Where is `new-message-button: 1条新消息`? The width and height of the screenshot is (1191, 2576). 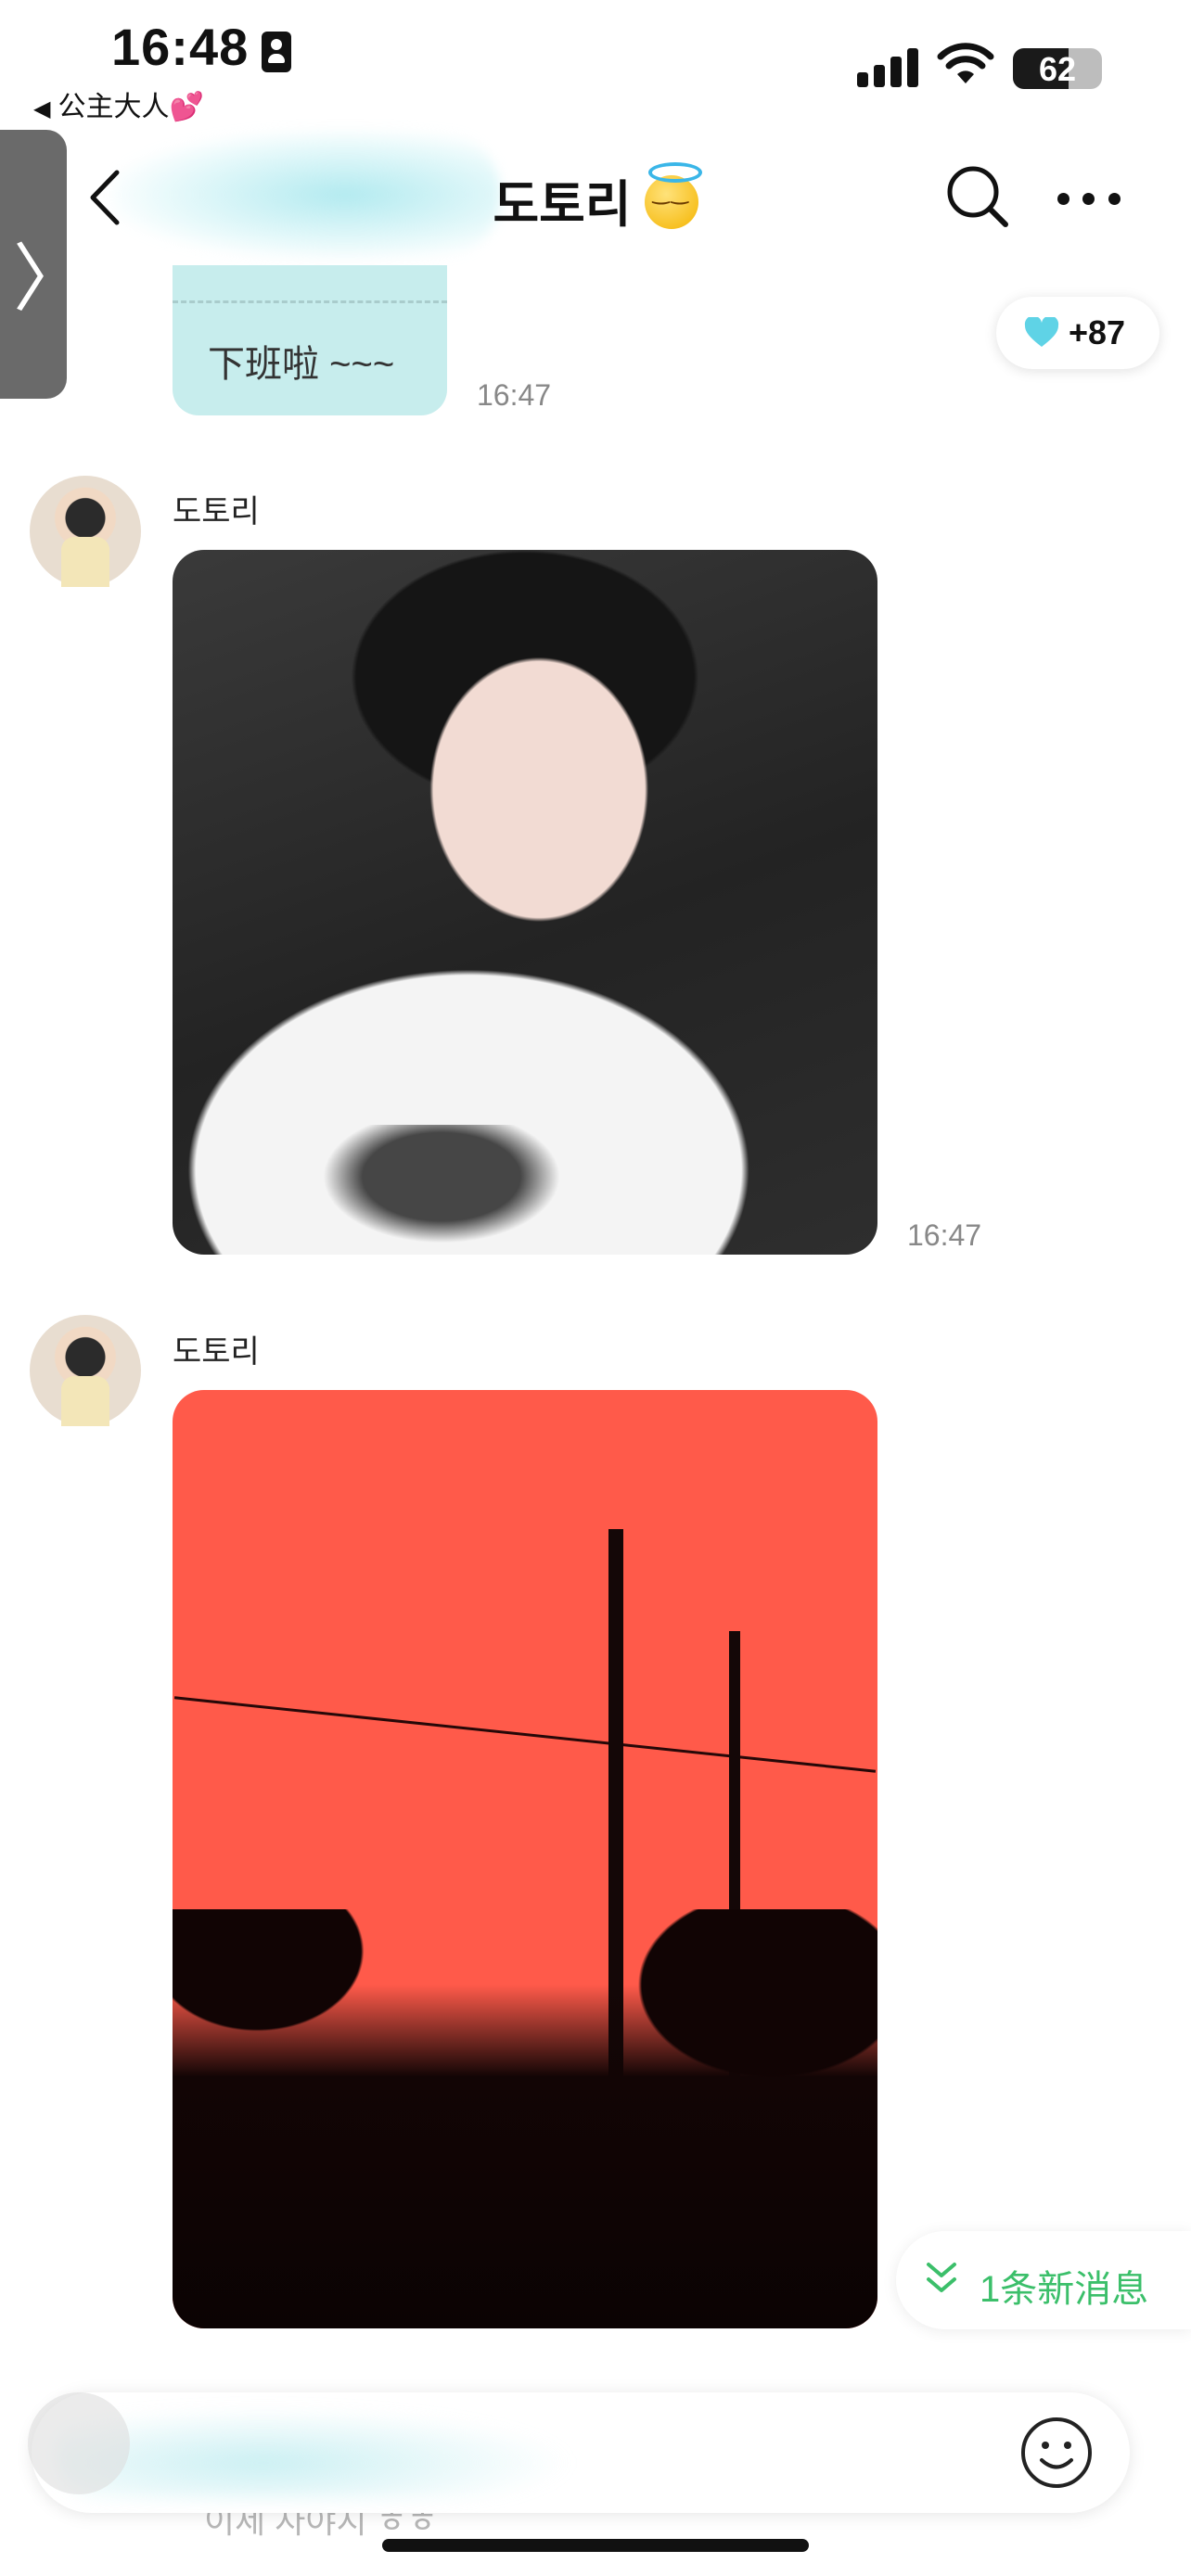
new-message-button: 1条新消息 is located at coordinates (1043, 2280).